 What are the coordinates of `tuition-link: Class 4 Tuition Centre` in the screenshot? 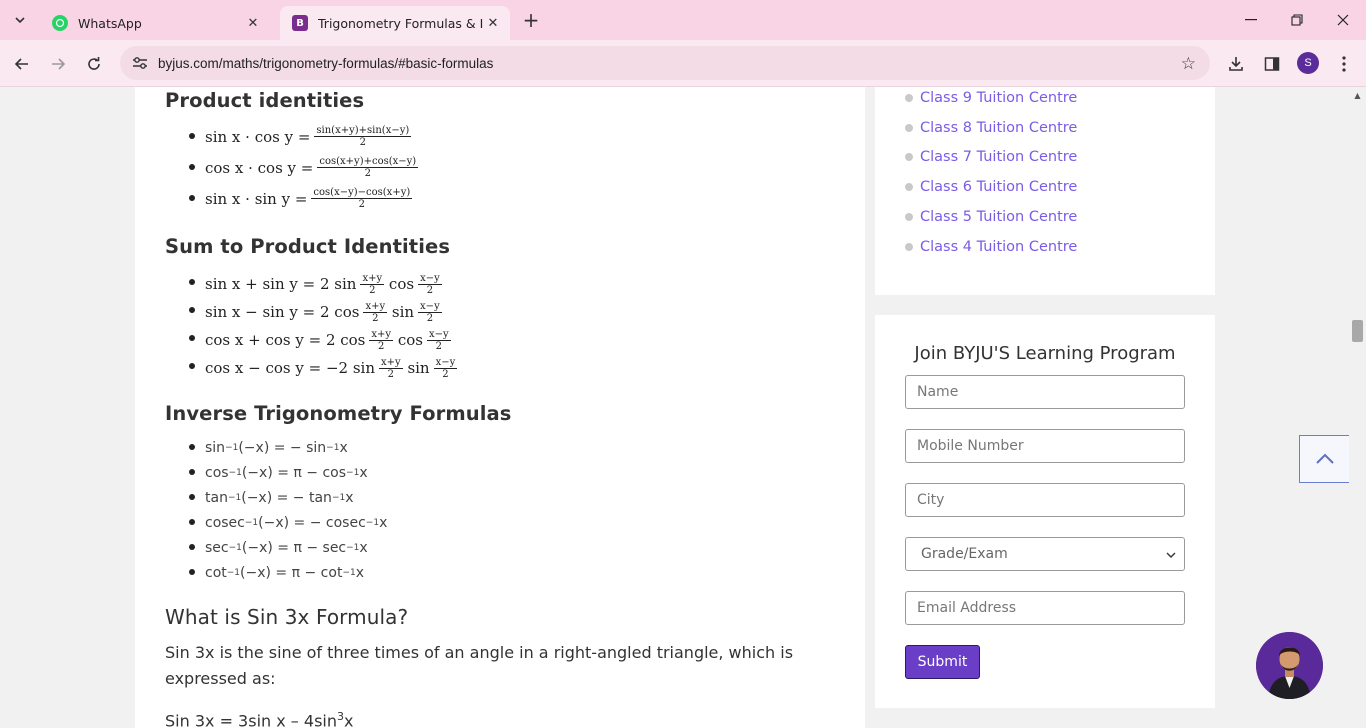 It's located at (991, 247).